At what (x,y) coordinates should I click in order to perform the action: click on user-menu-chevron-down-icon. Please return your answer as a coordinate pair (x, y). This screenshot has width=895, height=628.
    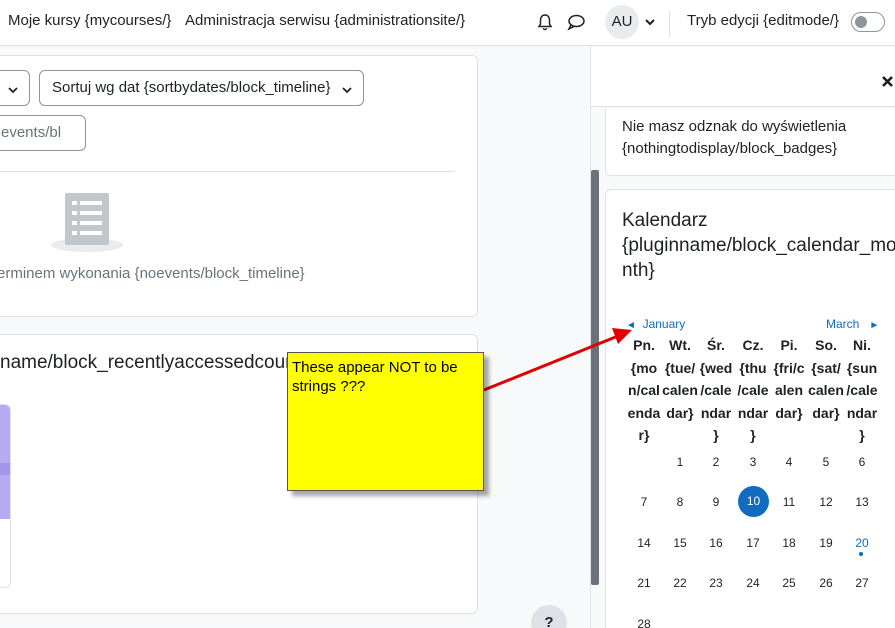
    Looking at the image, I should click on (650, 22).